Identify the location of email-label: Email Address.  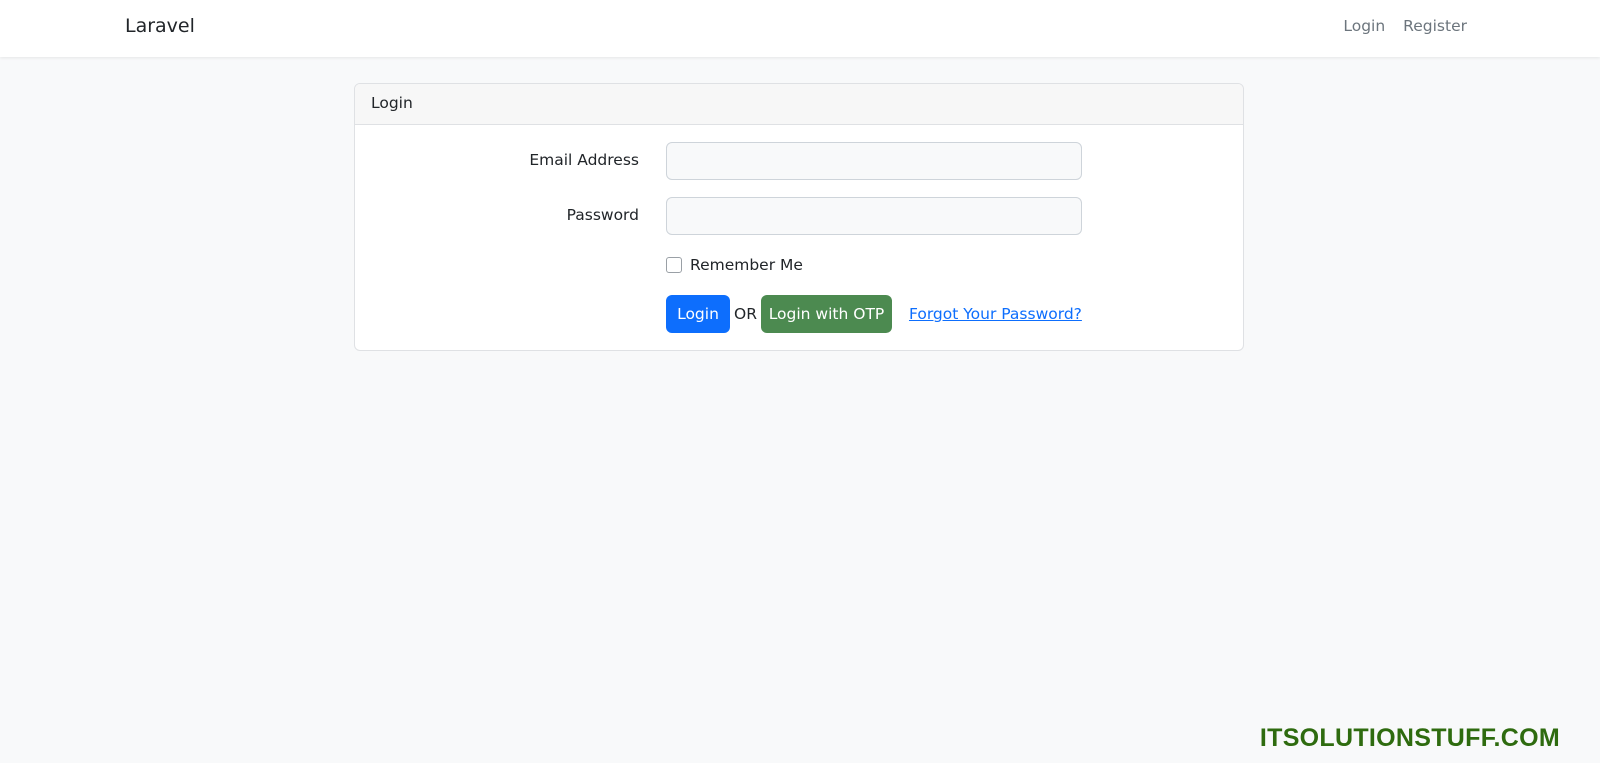
(584, 160).